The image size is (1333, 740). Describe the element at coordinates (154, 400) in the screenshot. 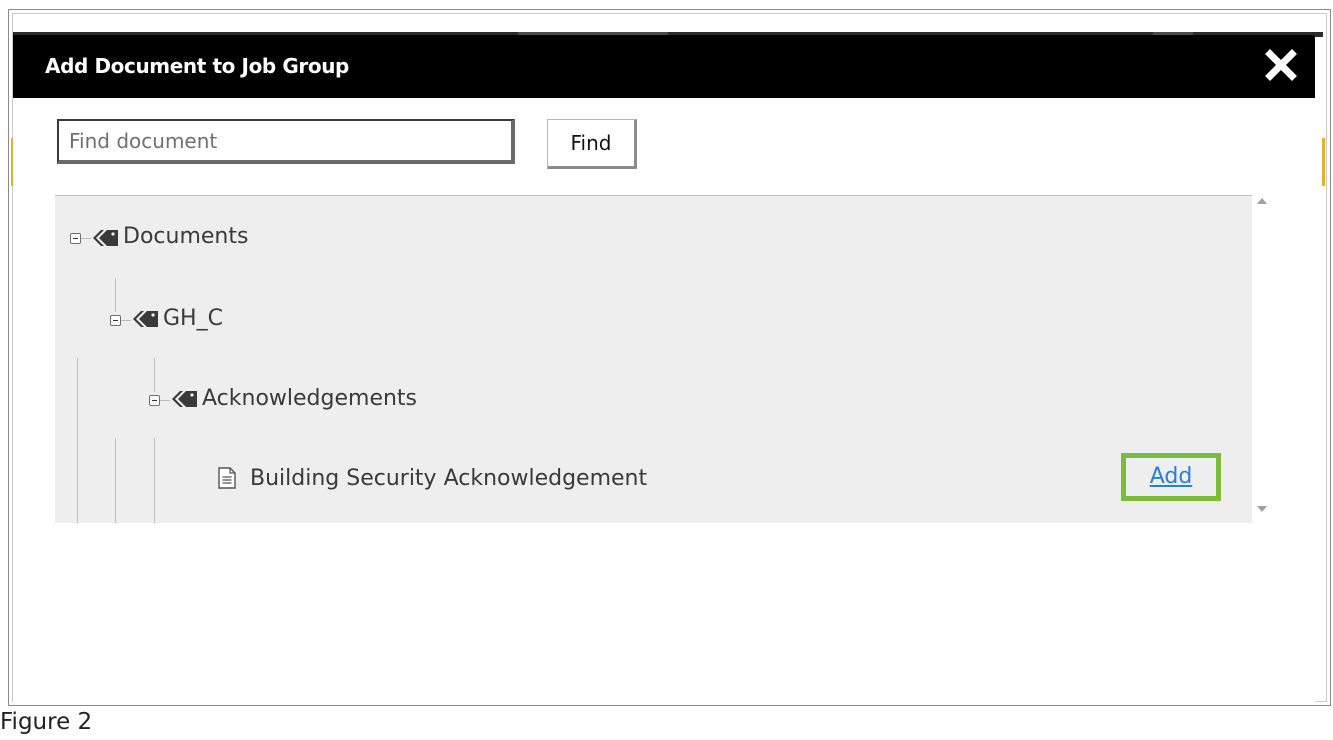

I see `collapse-acknowledgements-toggle` at that location.